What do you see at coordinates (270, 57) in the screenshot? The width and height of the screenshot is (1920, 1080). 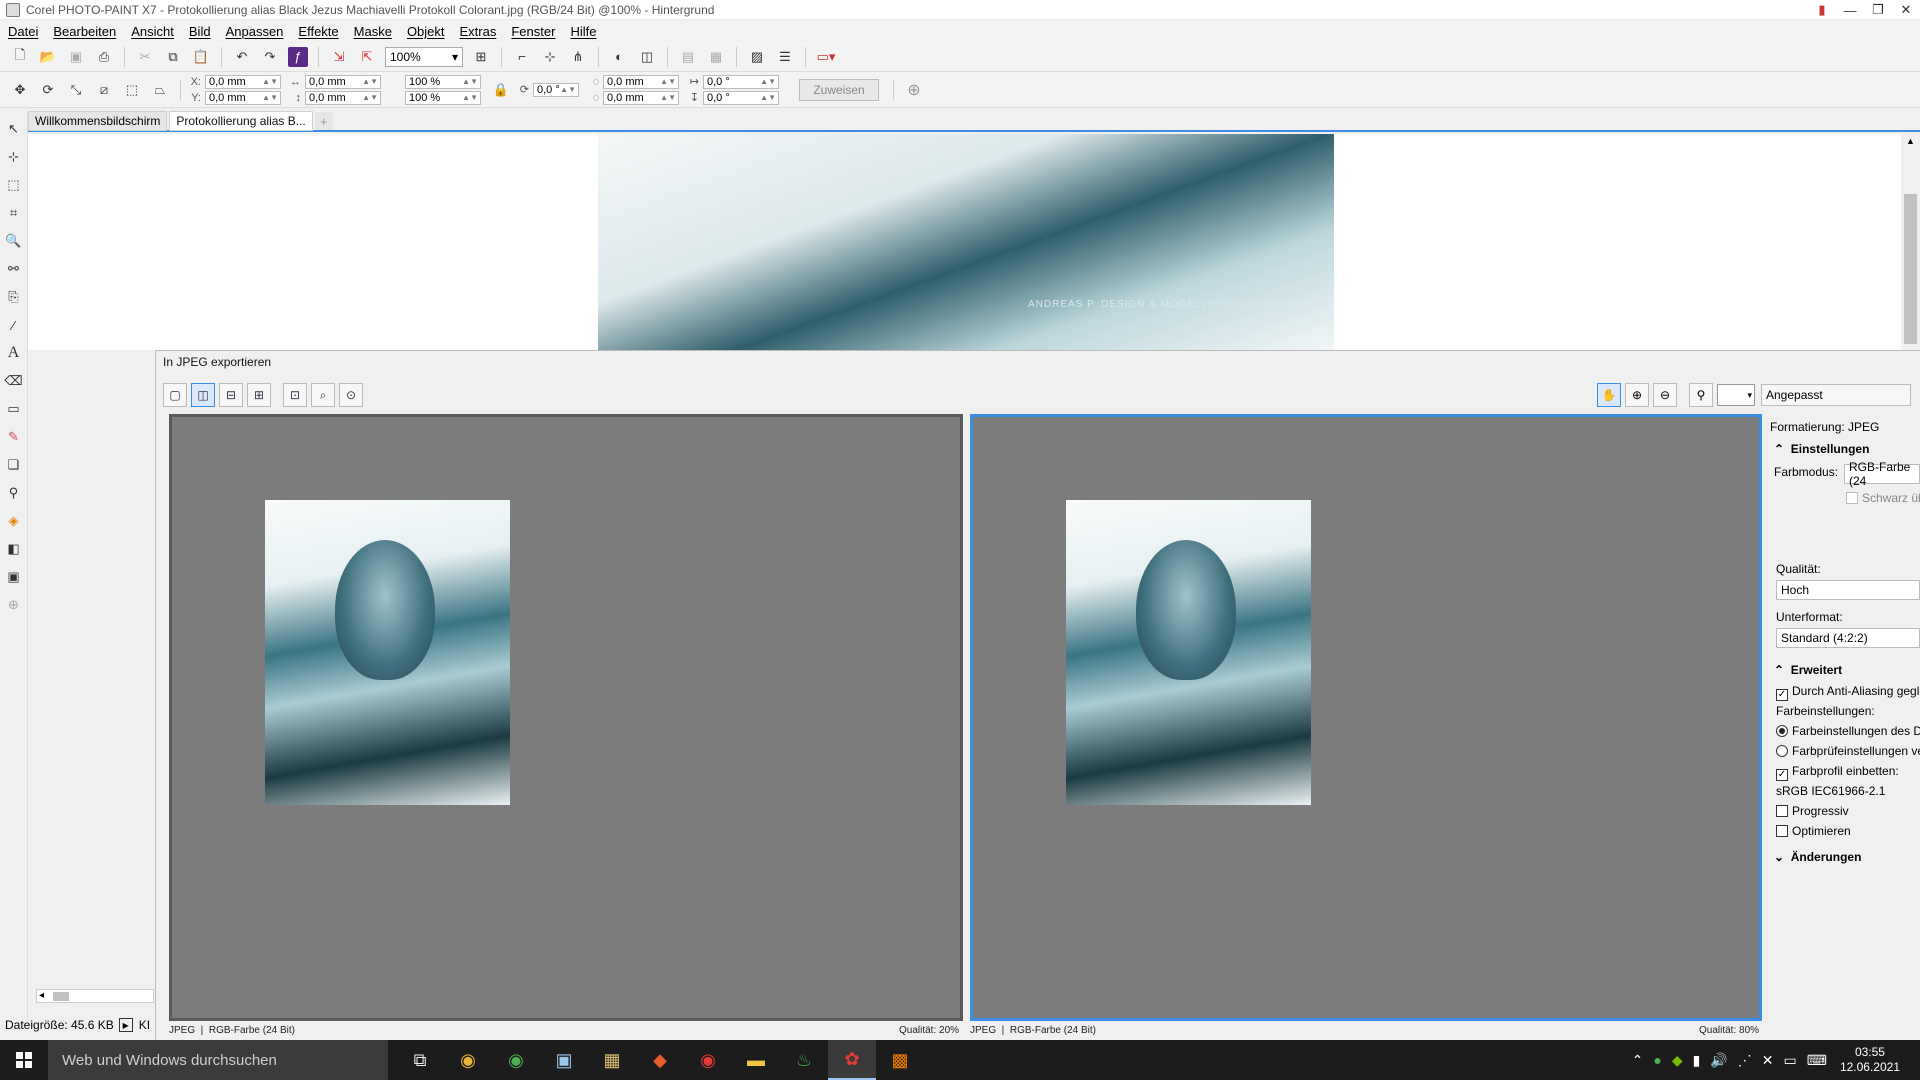 I see `redo-icon: ↷` at bounding box center [270, 57].